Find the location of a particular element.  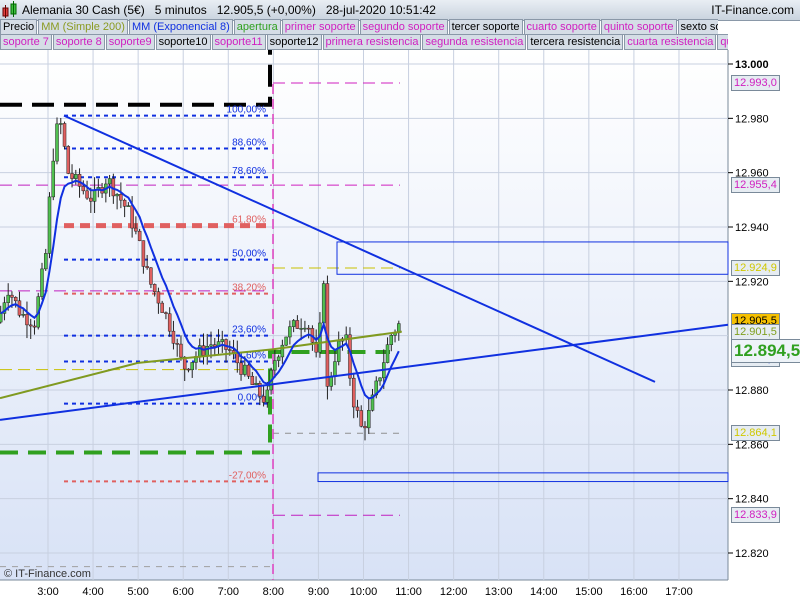

legend-item: tercer soporte is located at coordinates (485, 27).